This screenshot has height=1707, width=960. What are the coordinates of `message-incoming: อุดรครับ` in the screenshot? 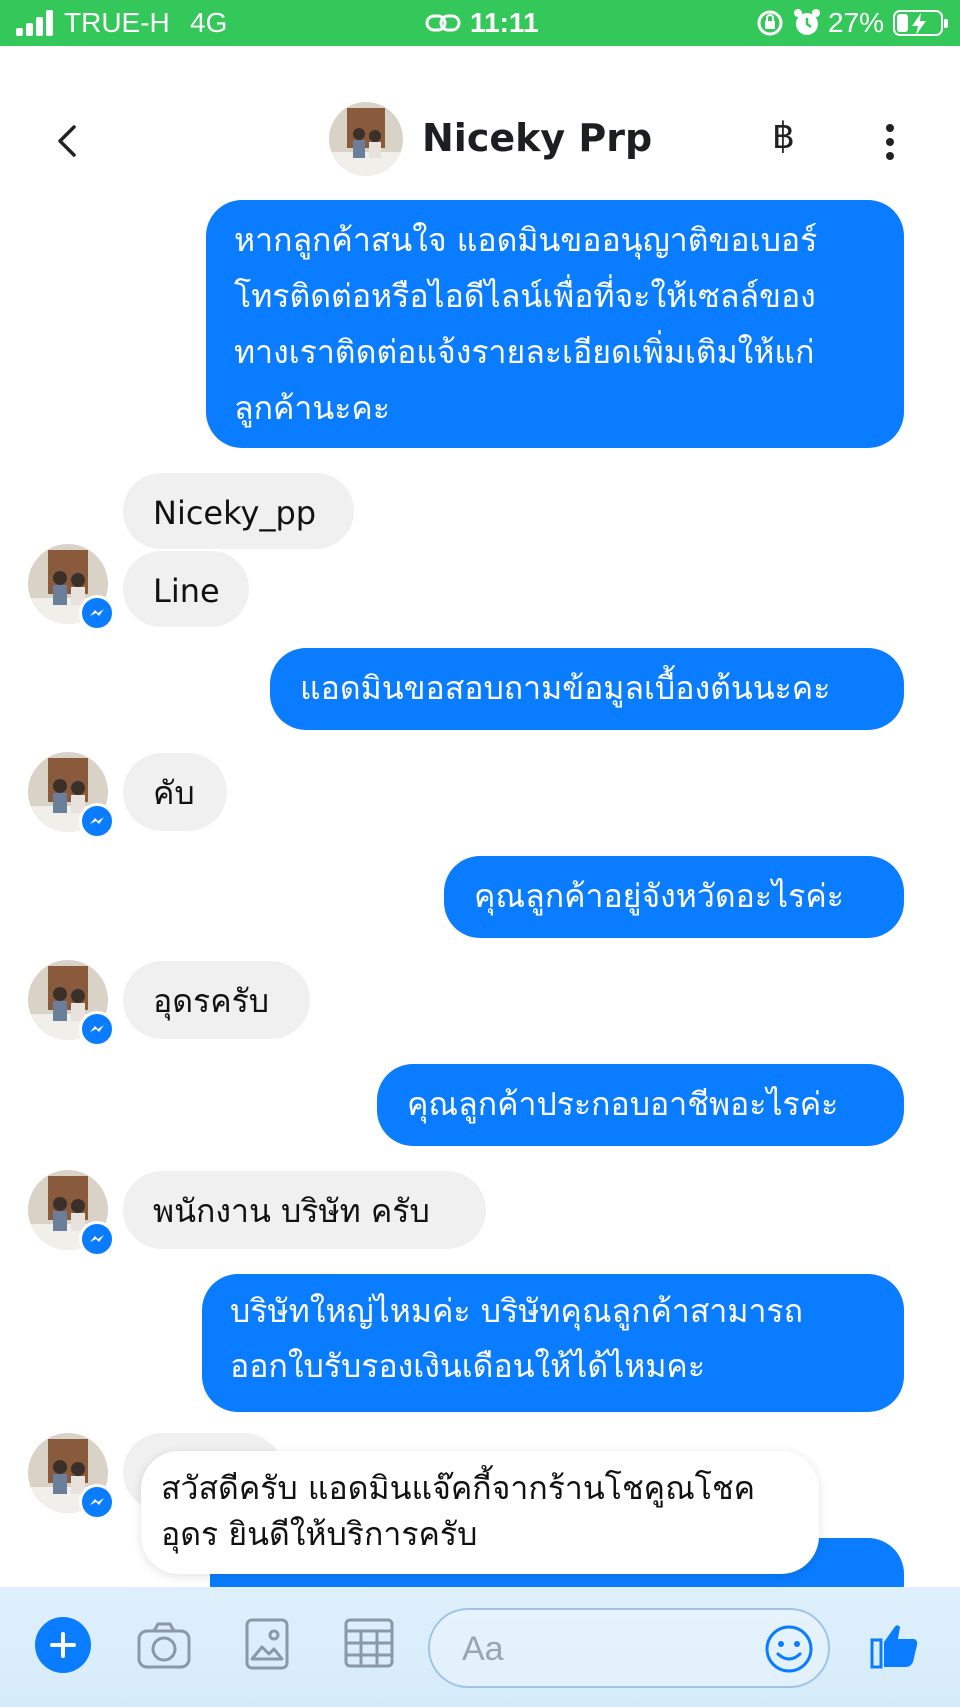 It's located at (216, 1000).